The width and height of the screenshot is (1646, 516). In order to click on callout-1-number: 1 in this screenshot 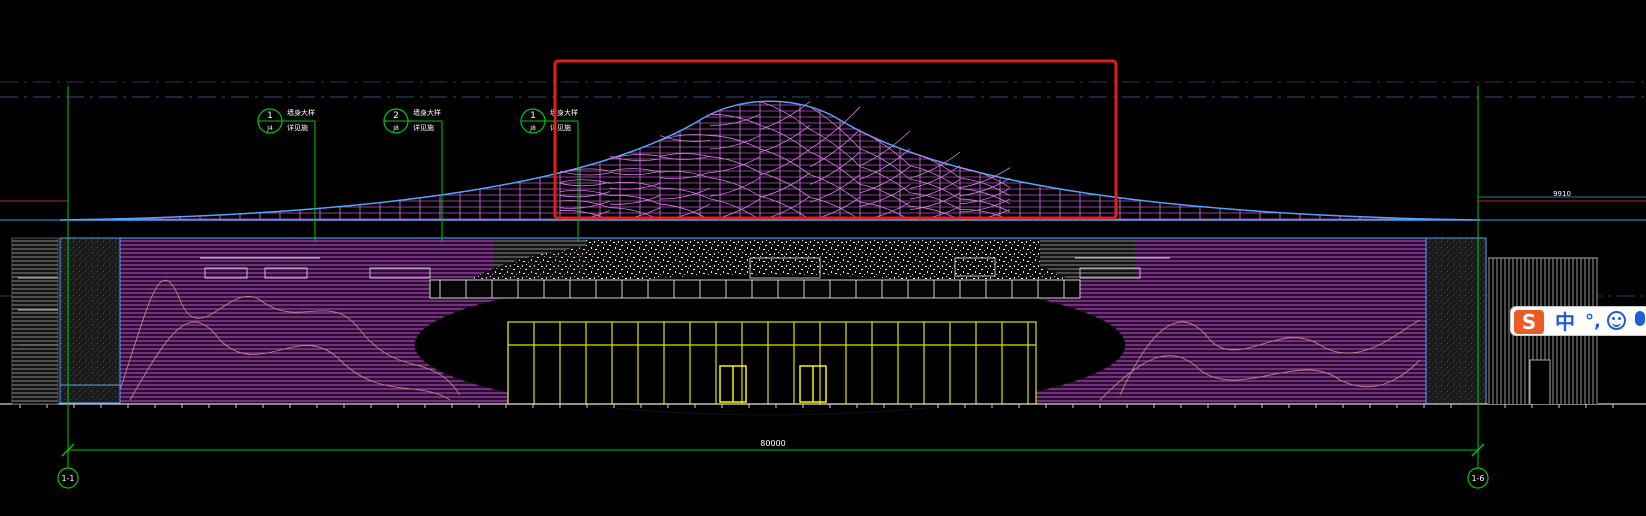, I will do `click(270, 116)`.